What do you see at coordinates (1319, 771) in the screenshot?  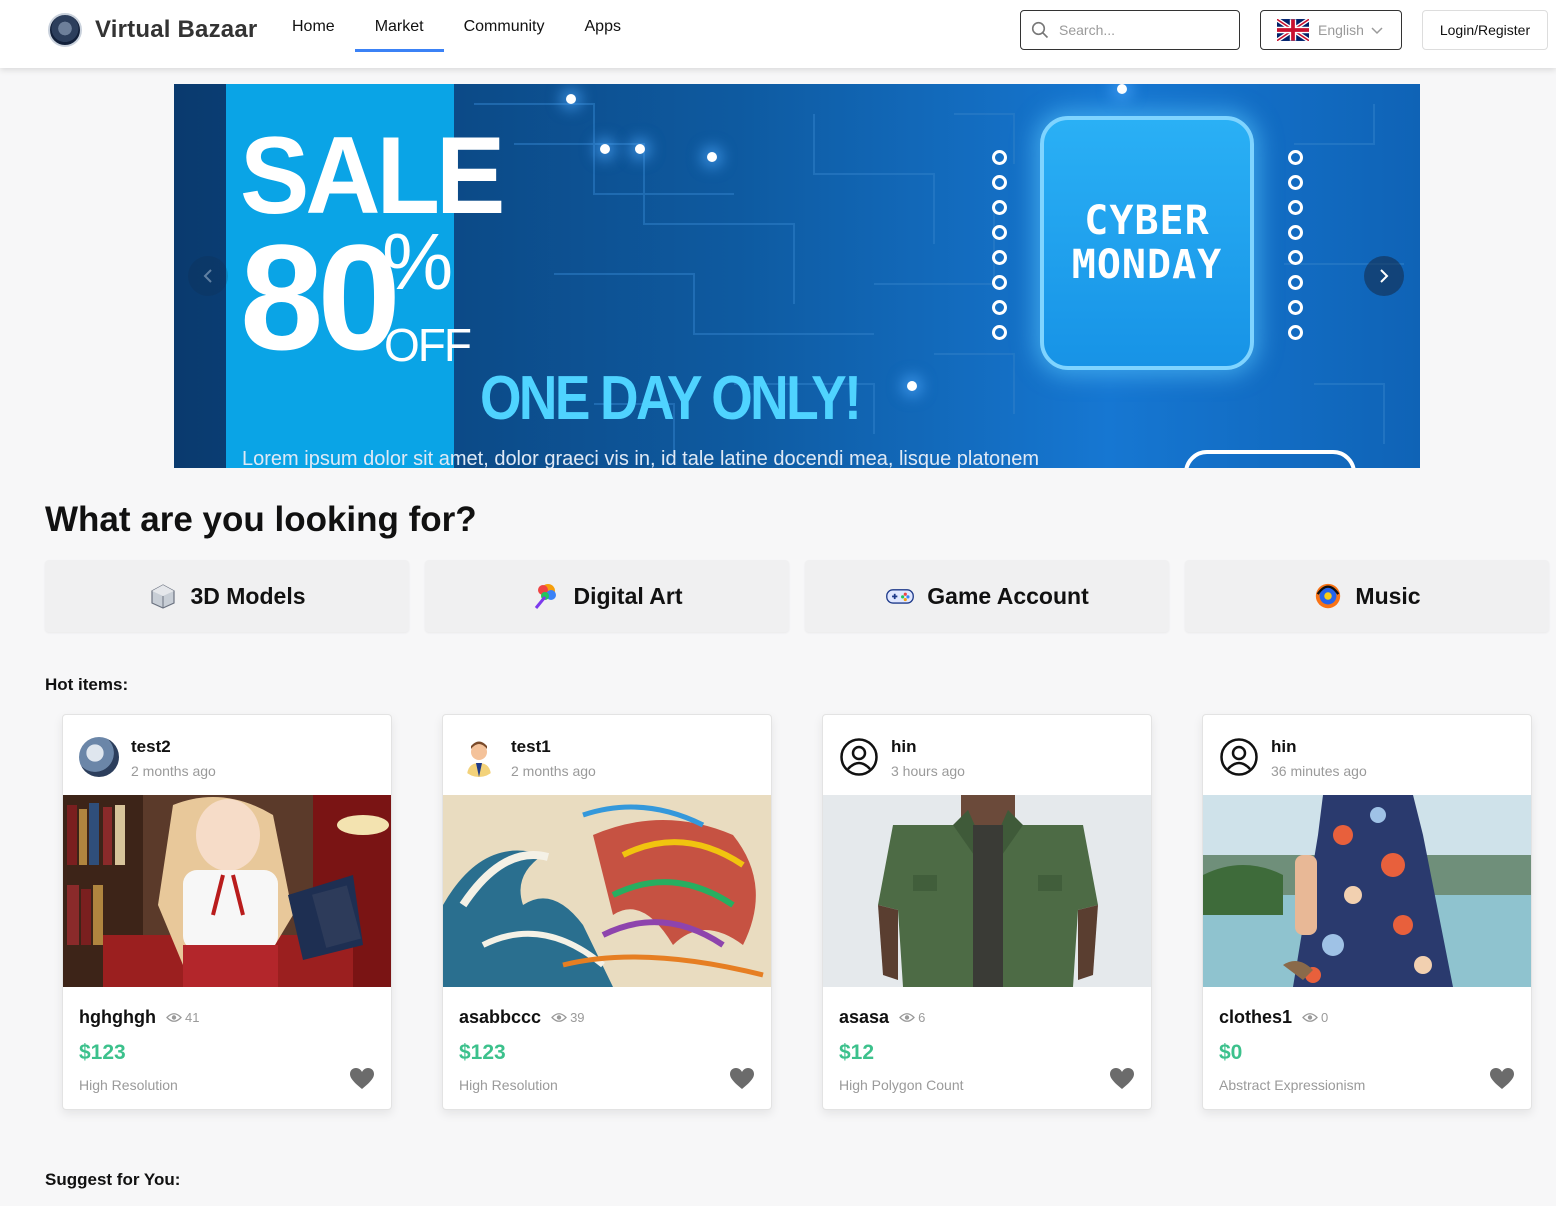 I see `post-time: 36 minutes ago` at bounding box center [1319, 771].